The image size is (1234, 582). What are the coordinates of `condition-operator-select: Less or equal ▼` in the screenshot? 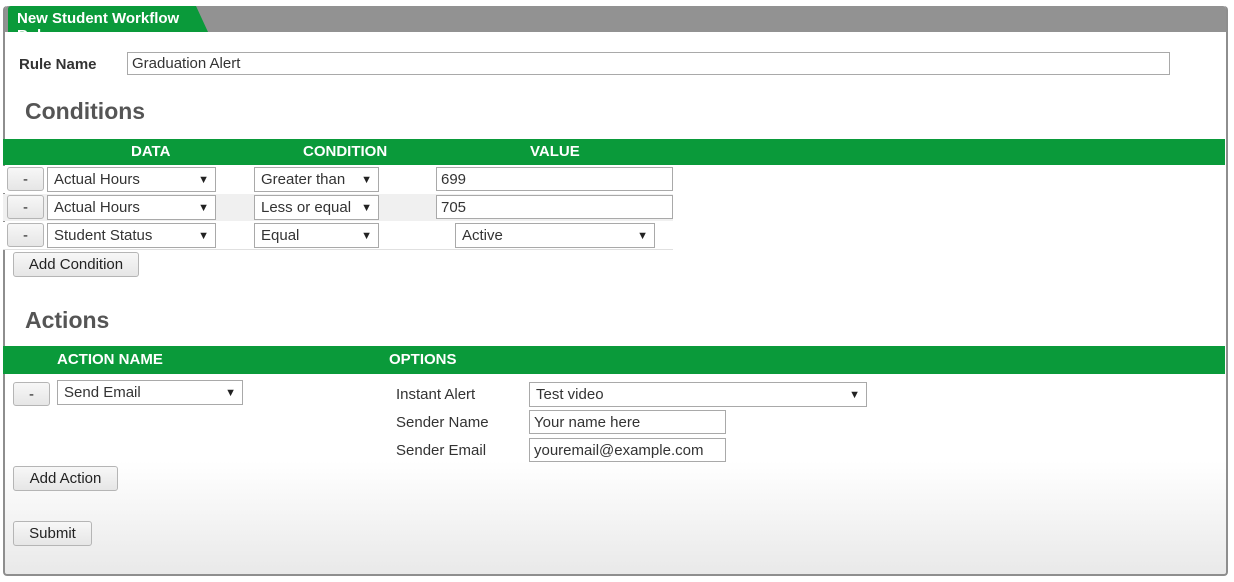 It's located at (316, 207).